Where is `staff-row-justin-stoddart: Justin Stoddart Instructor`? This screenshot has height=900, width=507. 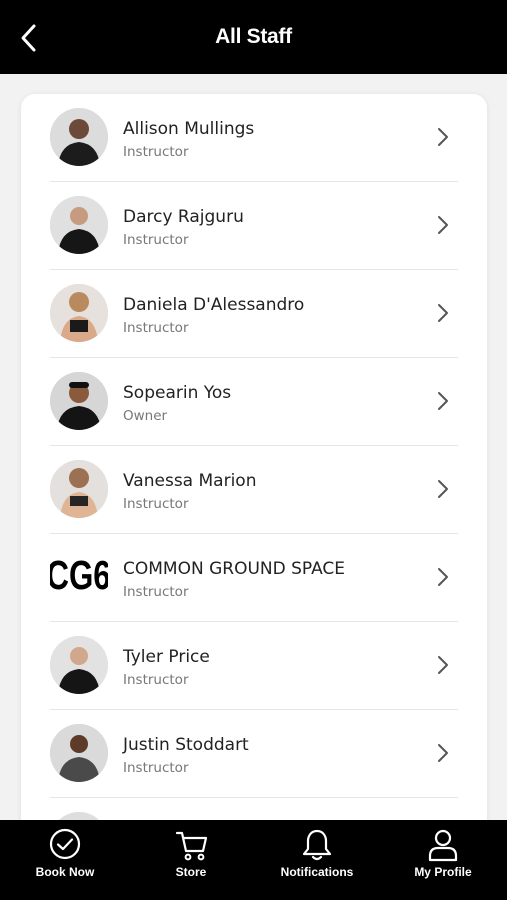
staff-row-justin-stoddart: Justin Stoddart Instructor is located at coordinates (254, 754).